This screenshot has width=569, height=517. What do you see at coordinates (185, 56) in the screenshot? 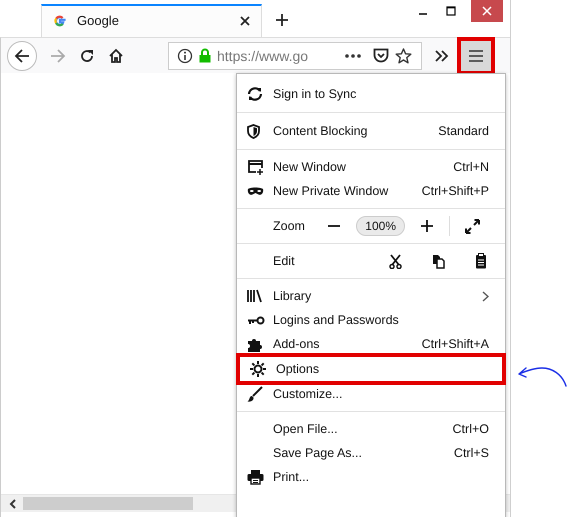
I see `info-icon` at bounding box center [185, 56].